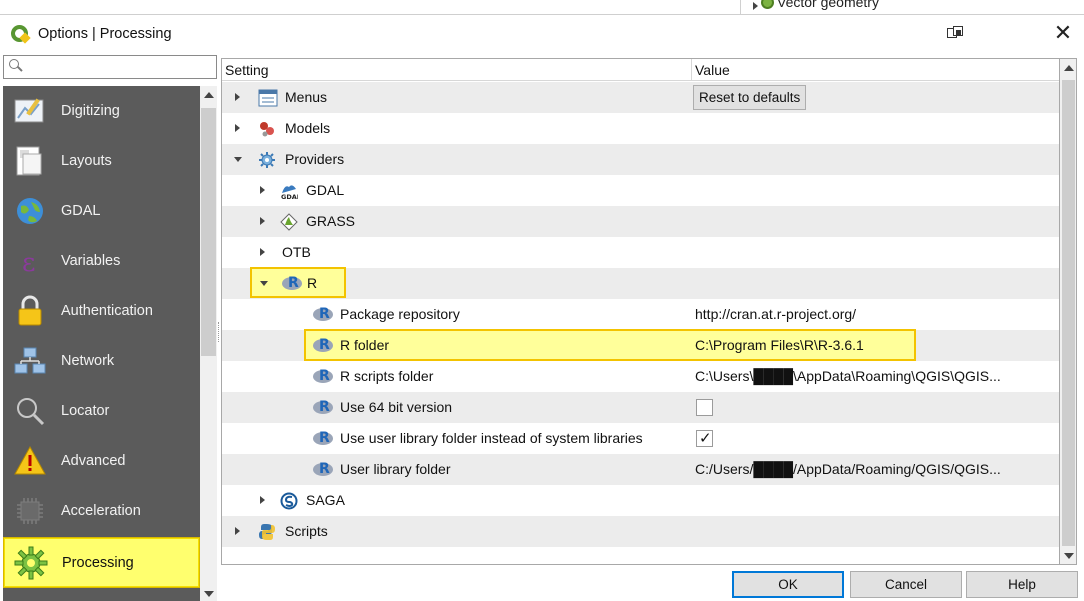  I want to click on ok-button: OK, so click(788, 584).